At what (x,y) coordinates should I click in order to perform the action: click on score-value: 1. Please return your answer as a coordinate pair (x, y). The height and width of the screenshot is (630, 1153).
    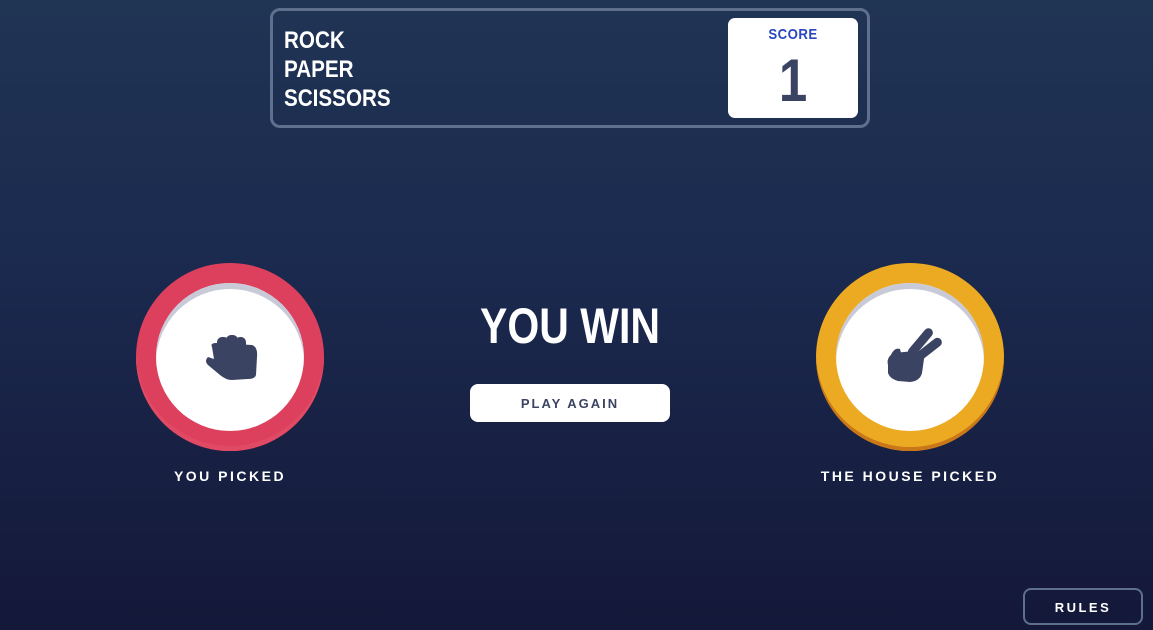
    Looking at the image, I should click on (793, 80).